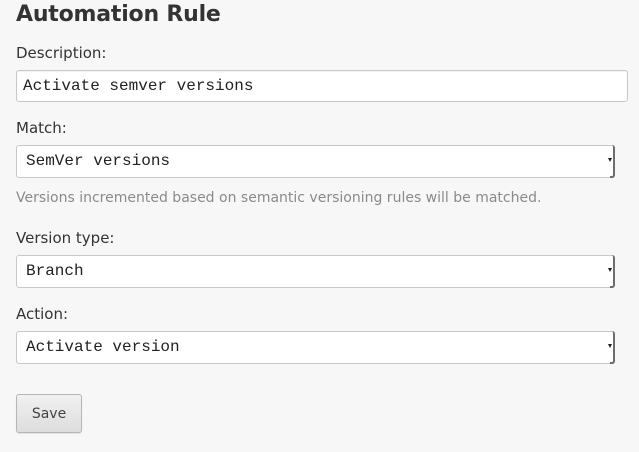 The image size is (639, 452). What do you see at coordinates (49, 413) in the screenshot?
I see `save-button: Save` at bounding box center [49, 413].